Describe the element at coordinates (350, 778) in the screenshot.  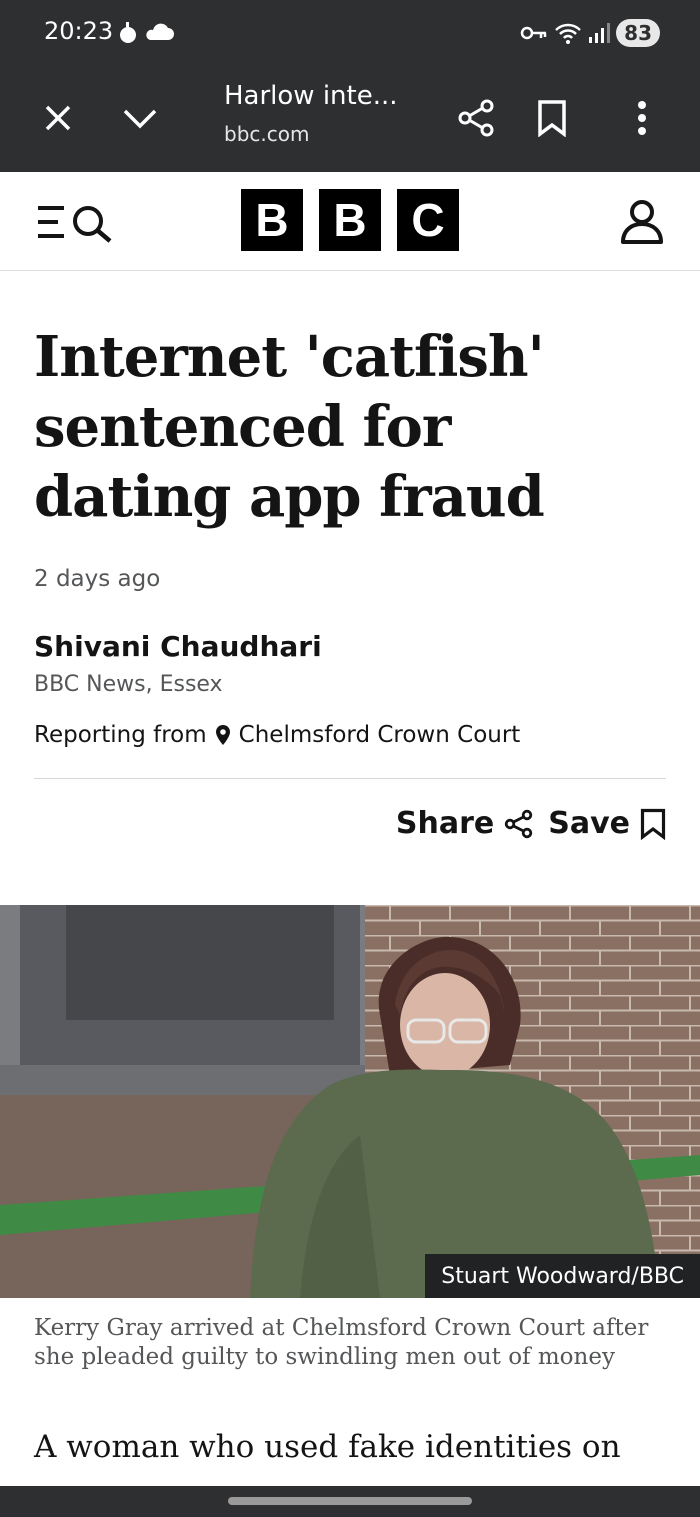
I see `divider` at that location.